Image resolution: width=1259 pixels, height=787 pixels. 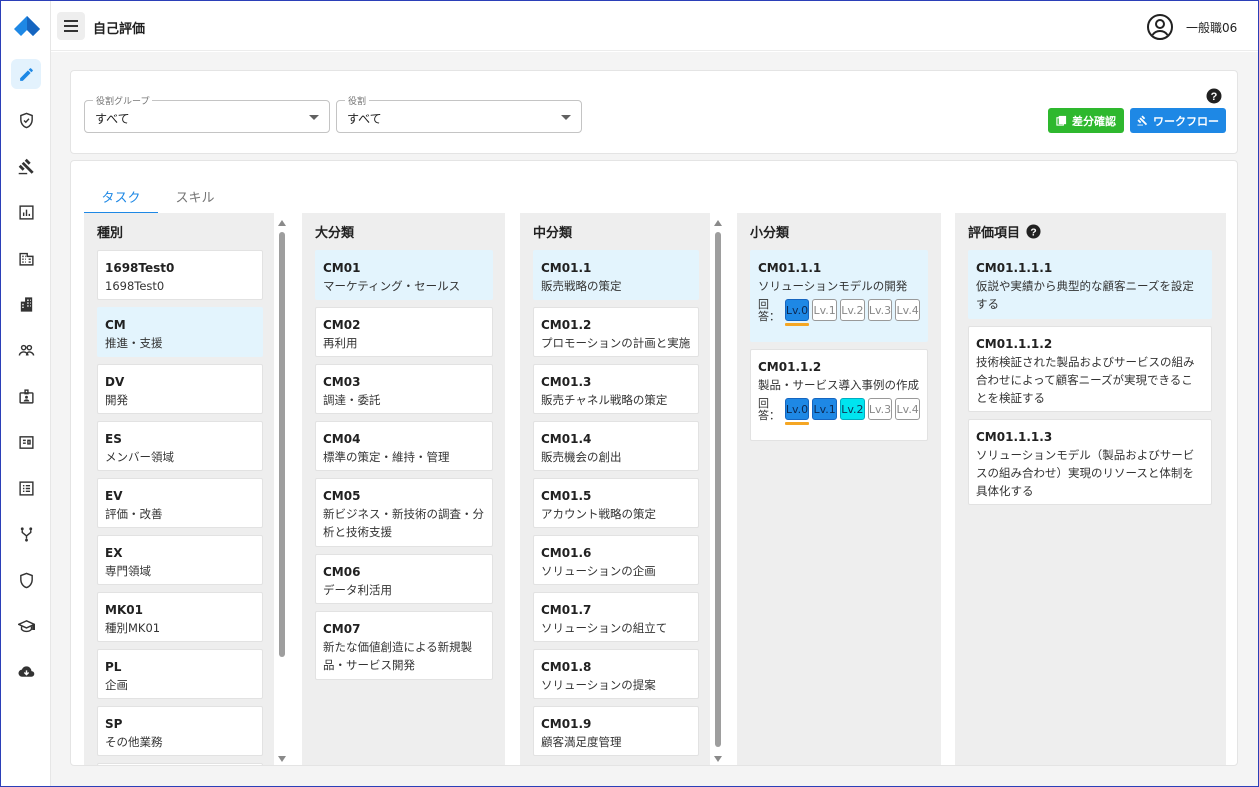 What do you see at coordinates (398, 656) in the screenshot?
I see `item-name: 新たな価値創造による新規製品・サービス開発` at bounding box center [398, 656].